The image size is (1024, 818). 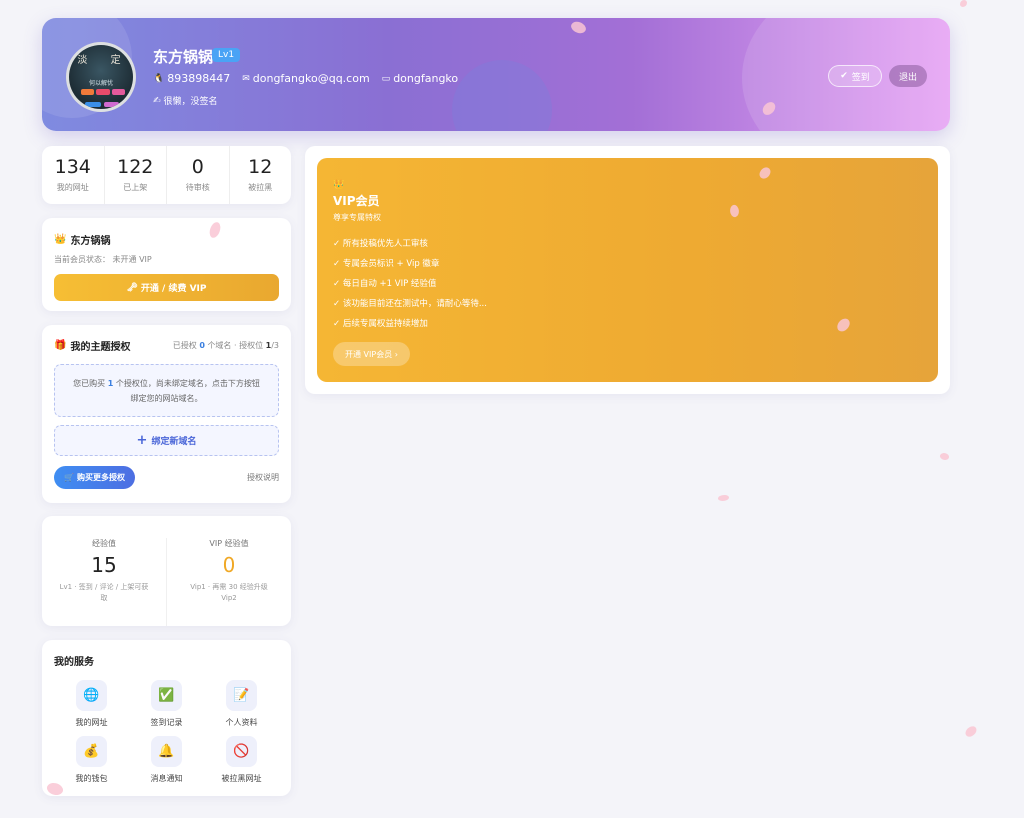 I want to click on username: 东方锅锅, so click(x=183, y=57).